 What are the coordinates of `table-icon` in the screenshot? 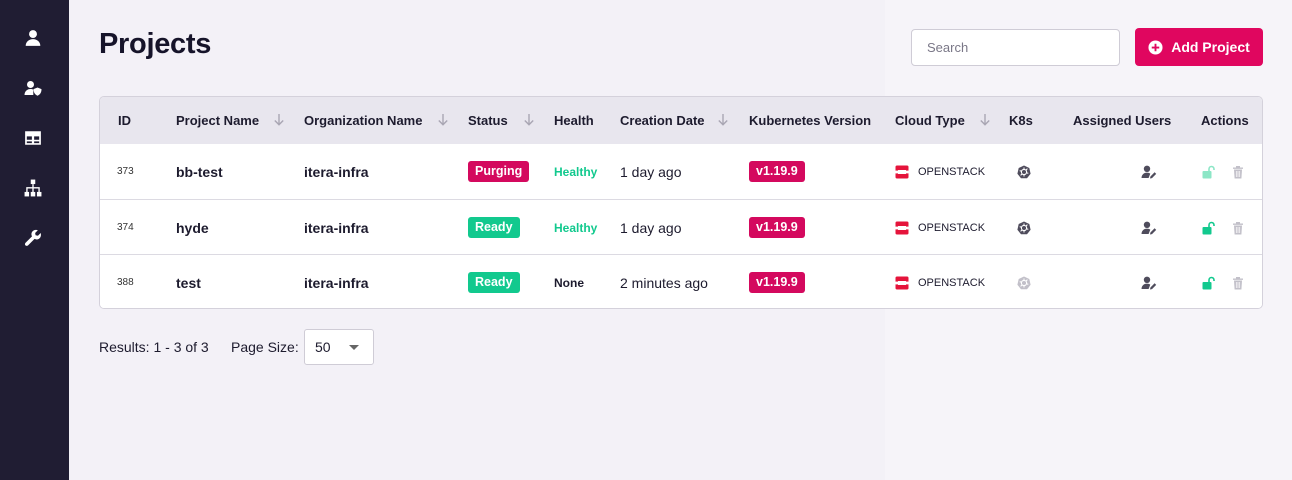 It's located at (33, 138).